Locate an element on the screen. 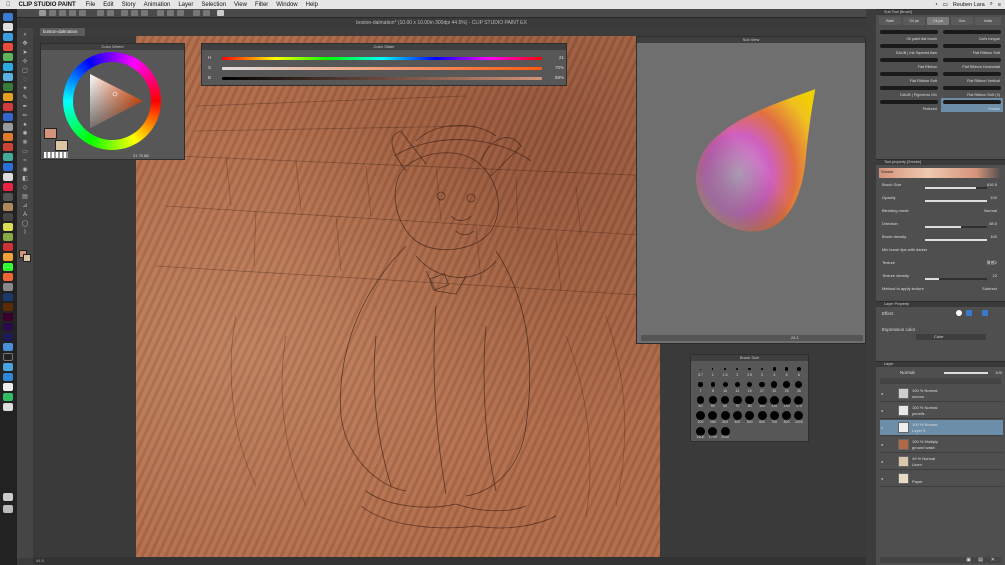 The height and width of the screenshot is (565, 1005). brush-size-option: 4 is located at coordinates (774, 371).